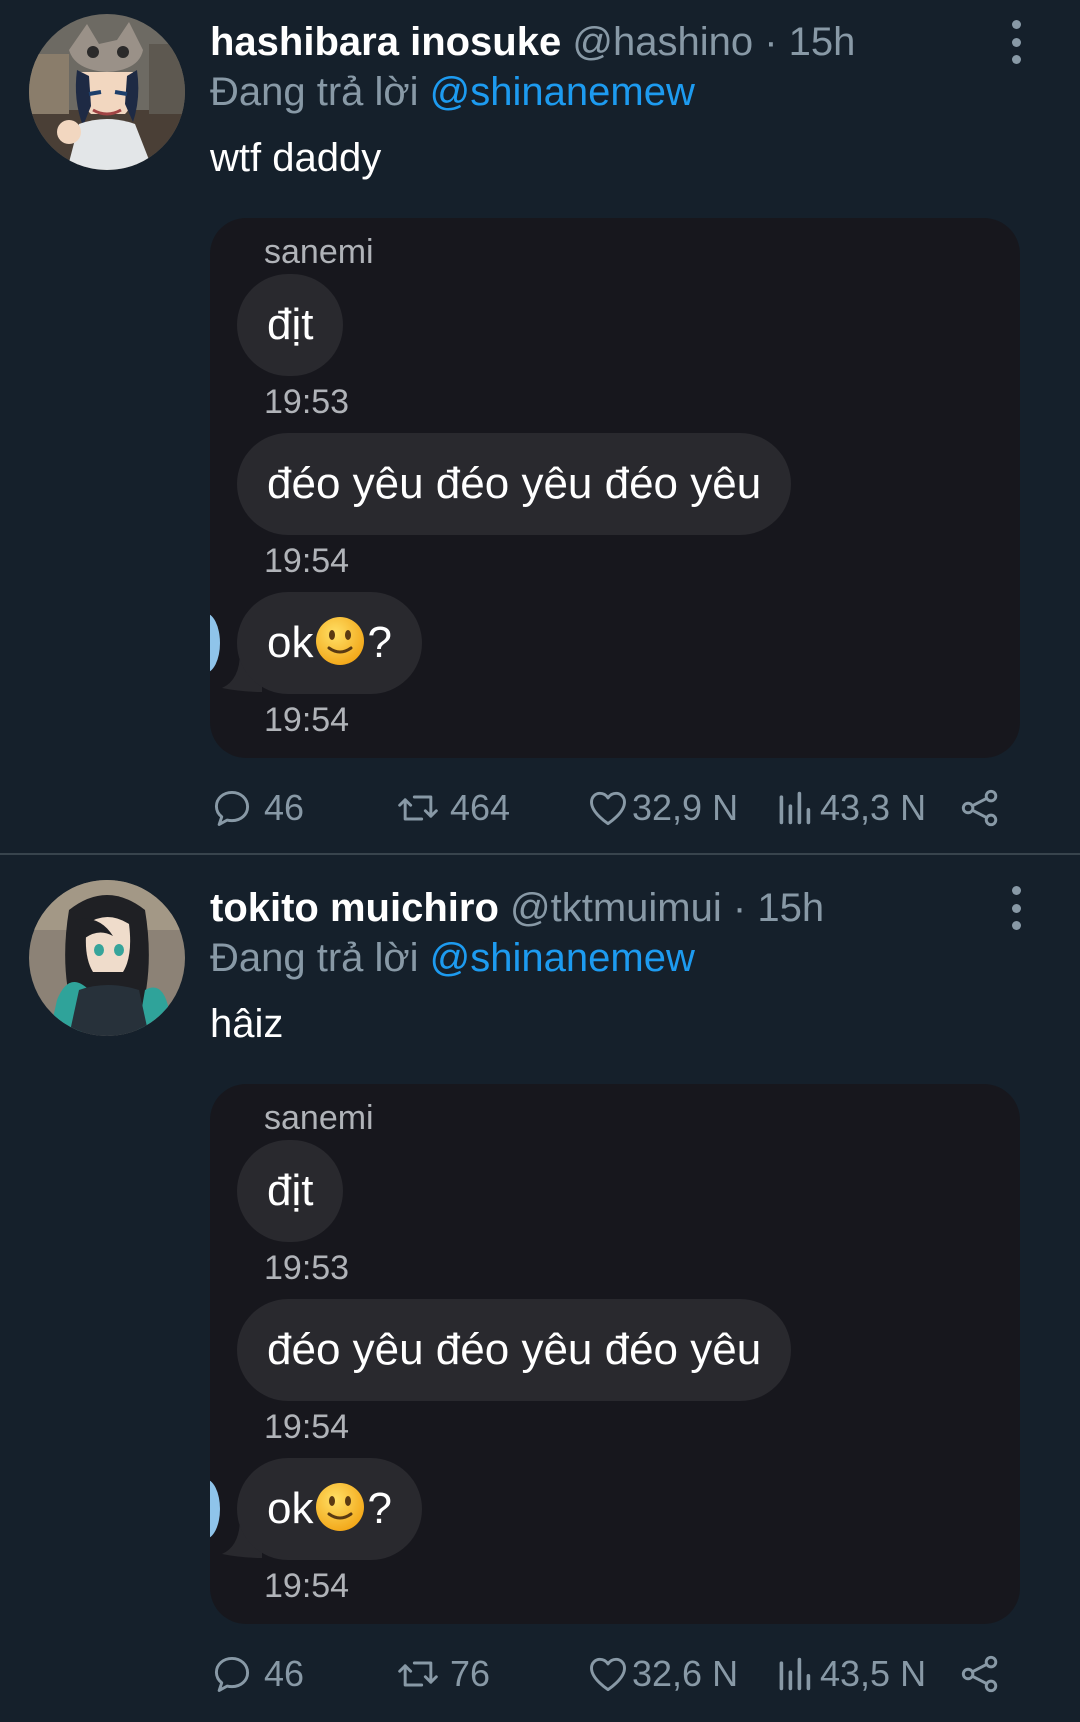 The height and width of the screenshot is (1722, 1080). Describe the element at coordinates (385, 42) in the screenshot. I see `display-name: hashibara inosuke` at that location.